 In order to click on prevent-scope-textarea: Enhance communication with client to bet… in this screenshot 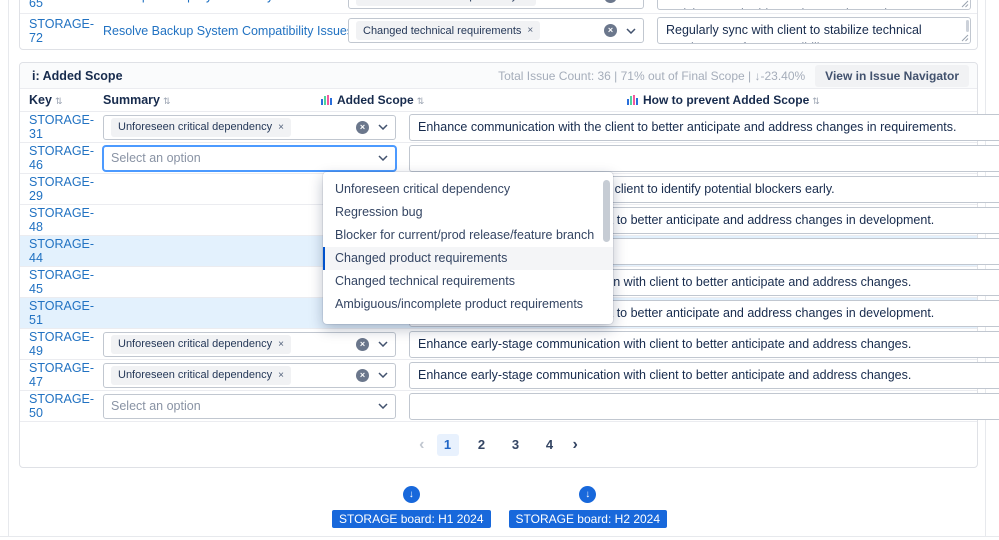, I will do `click(814, 5)`.